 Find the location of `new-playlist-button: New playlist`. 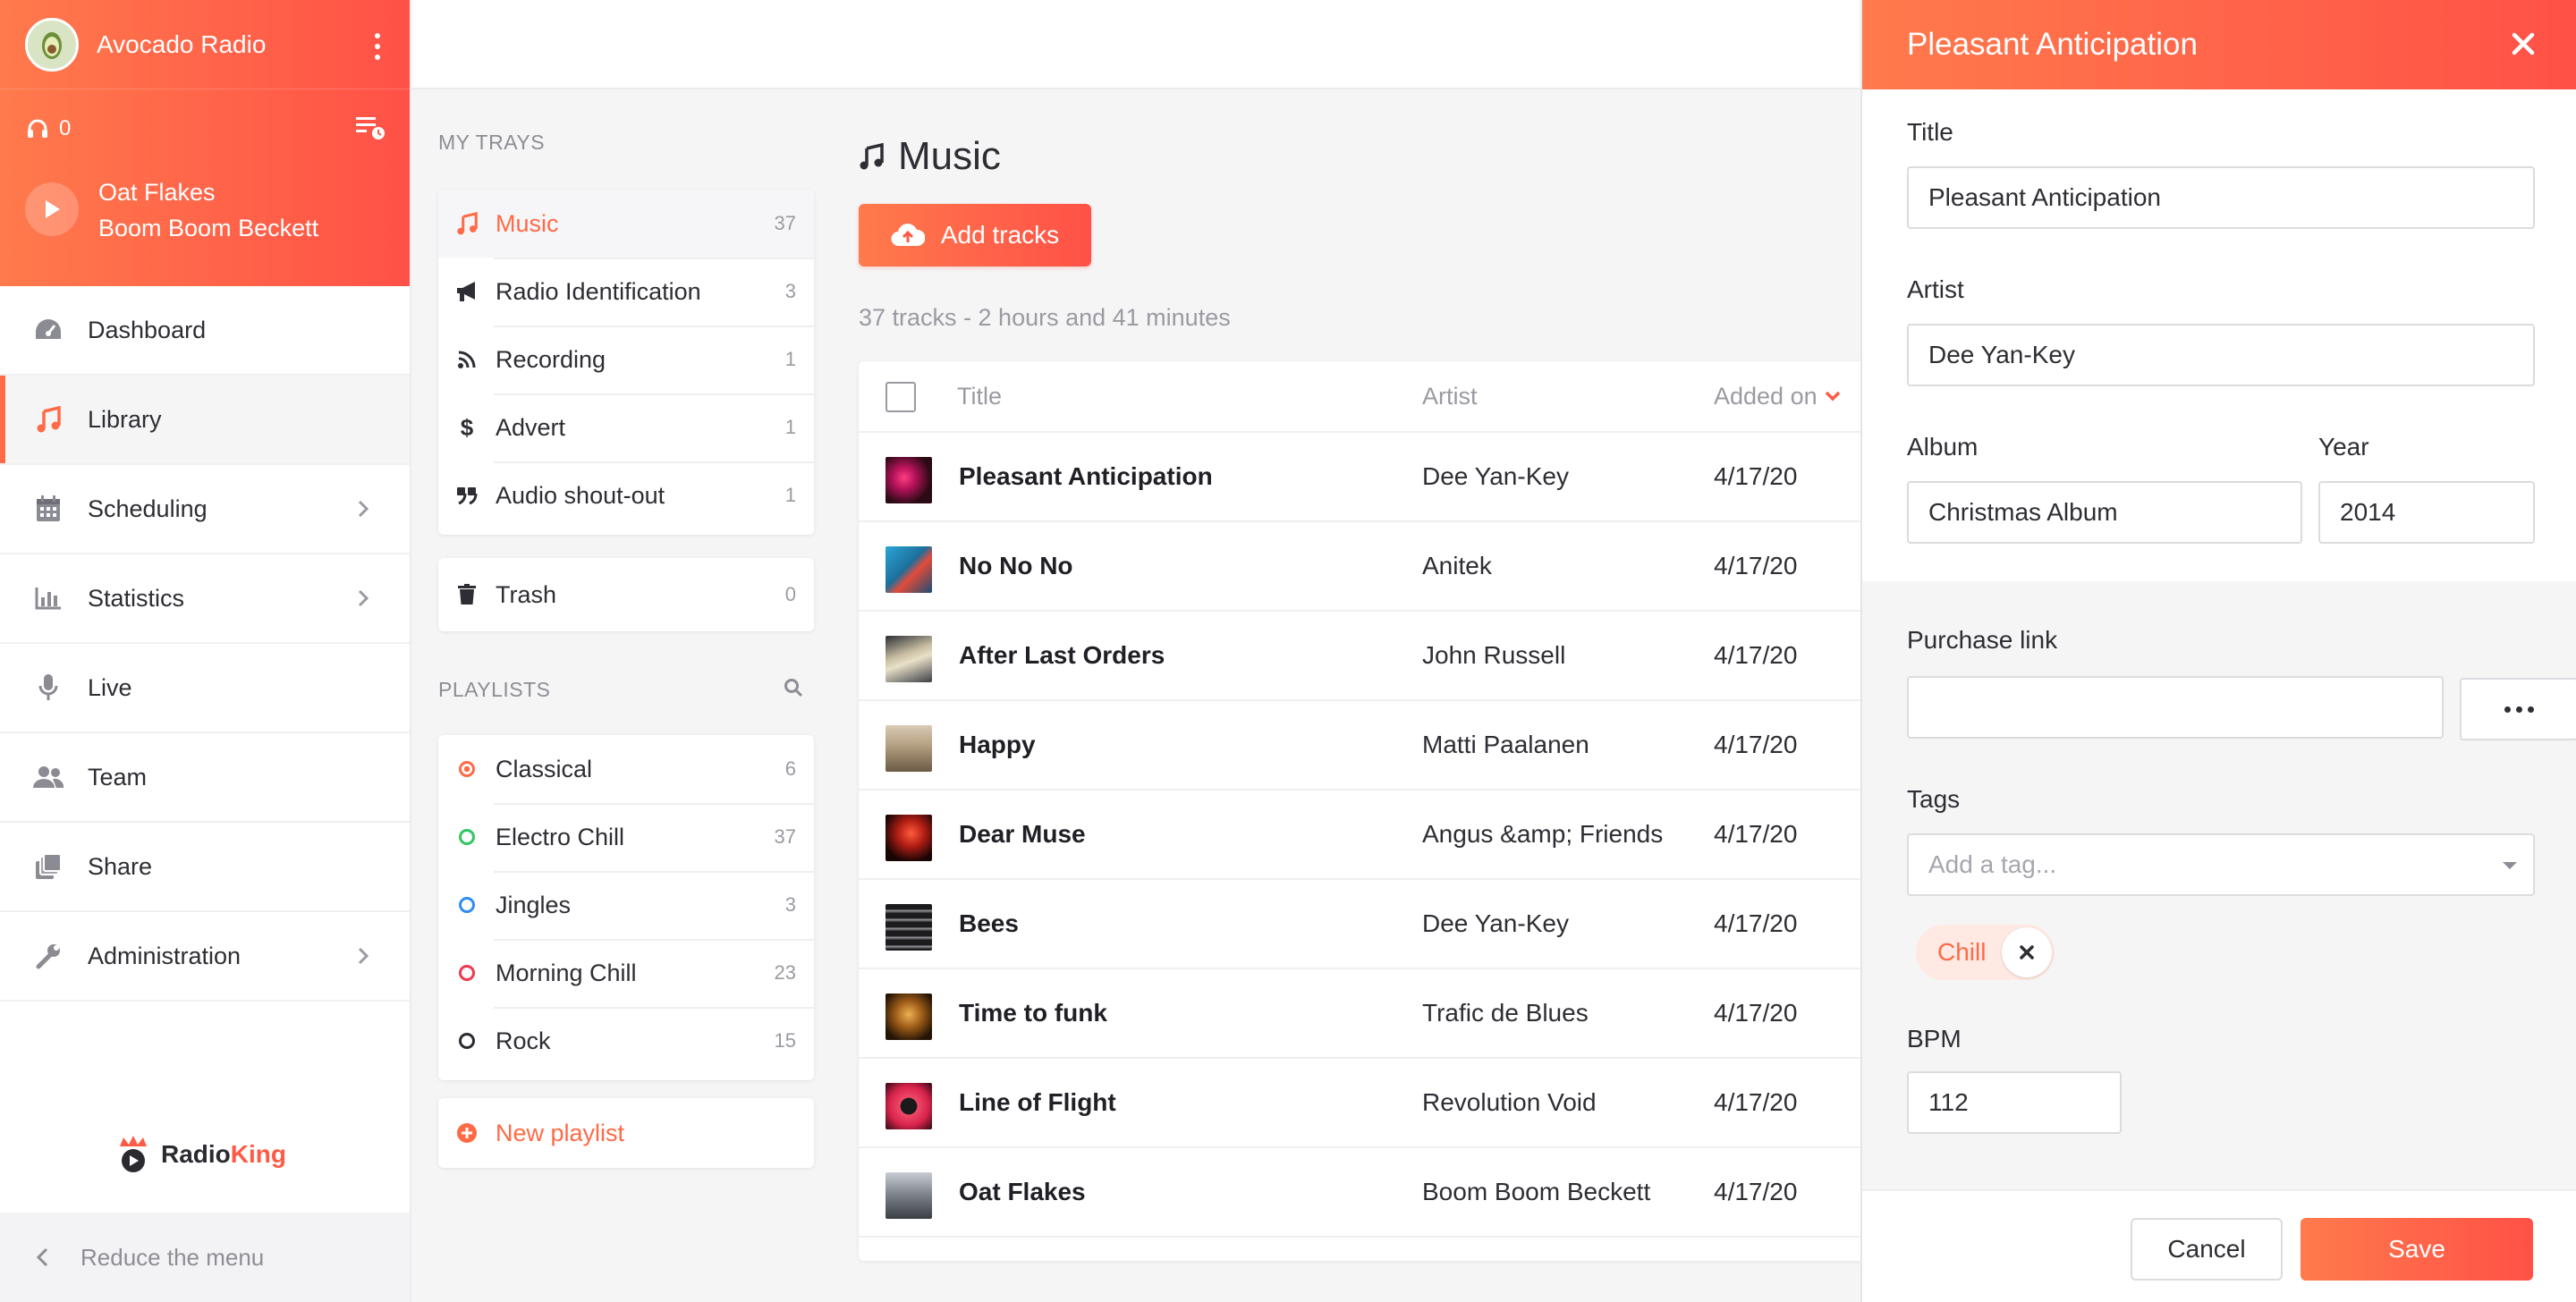

new-playlist-button: New playlist is located at coordinates (626, 1133).